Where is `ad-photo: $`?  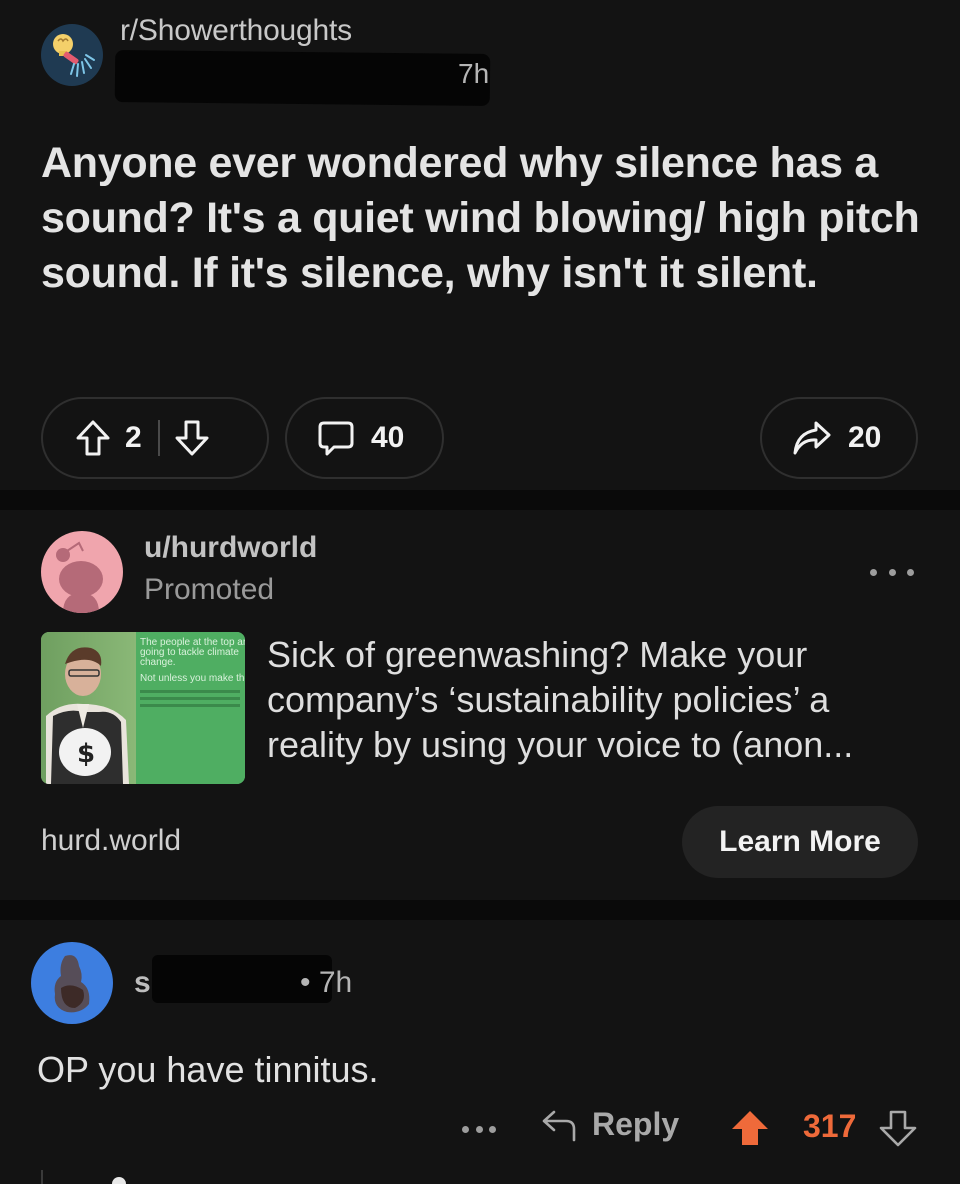
ad-photo: $ is located at coordinates (88, 708).